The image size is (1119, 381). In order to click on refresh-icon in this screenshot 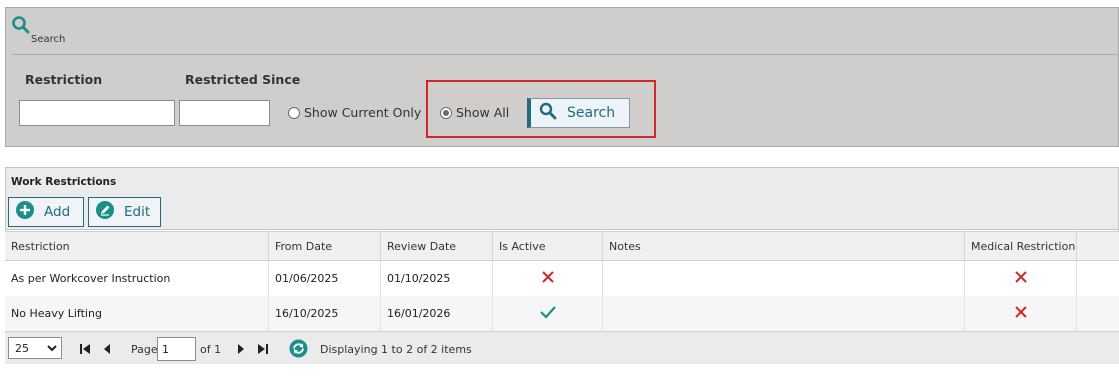, I will do `click(298, 348)`.